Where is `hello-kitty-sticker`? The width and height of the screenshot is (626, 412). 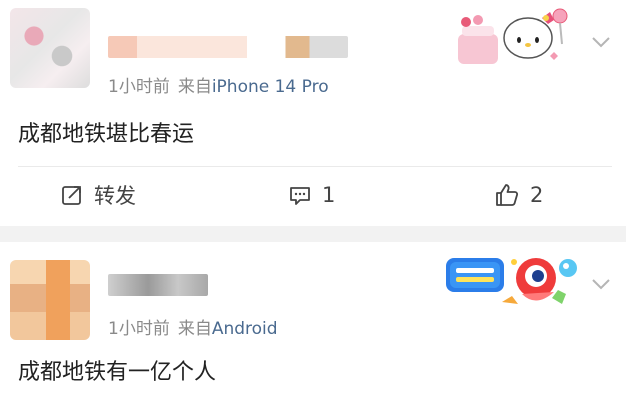
hello-kitty-sticker is located at coordinates (513, 36).